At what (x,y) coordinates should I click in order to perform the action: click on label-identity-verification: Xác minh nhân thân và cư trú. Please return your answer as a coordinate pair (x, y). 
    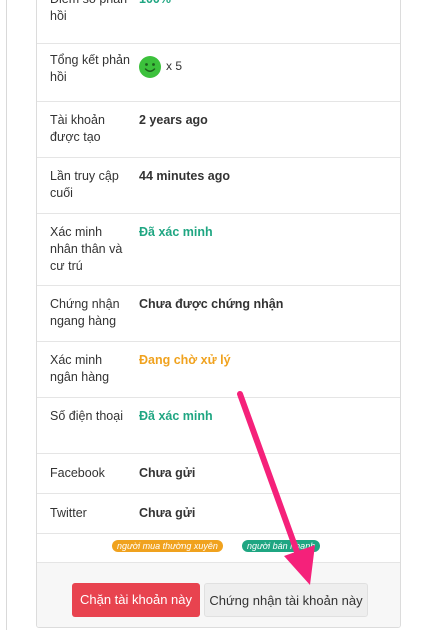
    Looking at the image, I should click on (86, 249).